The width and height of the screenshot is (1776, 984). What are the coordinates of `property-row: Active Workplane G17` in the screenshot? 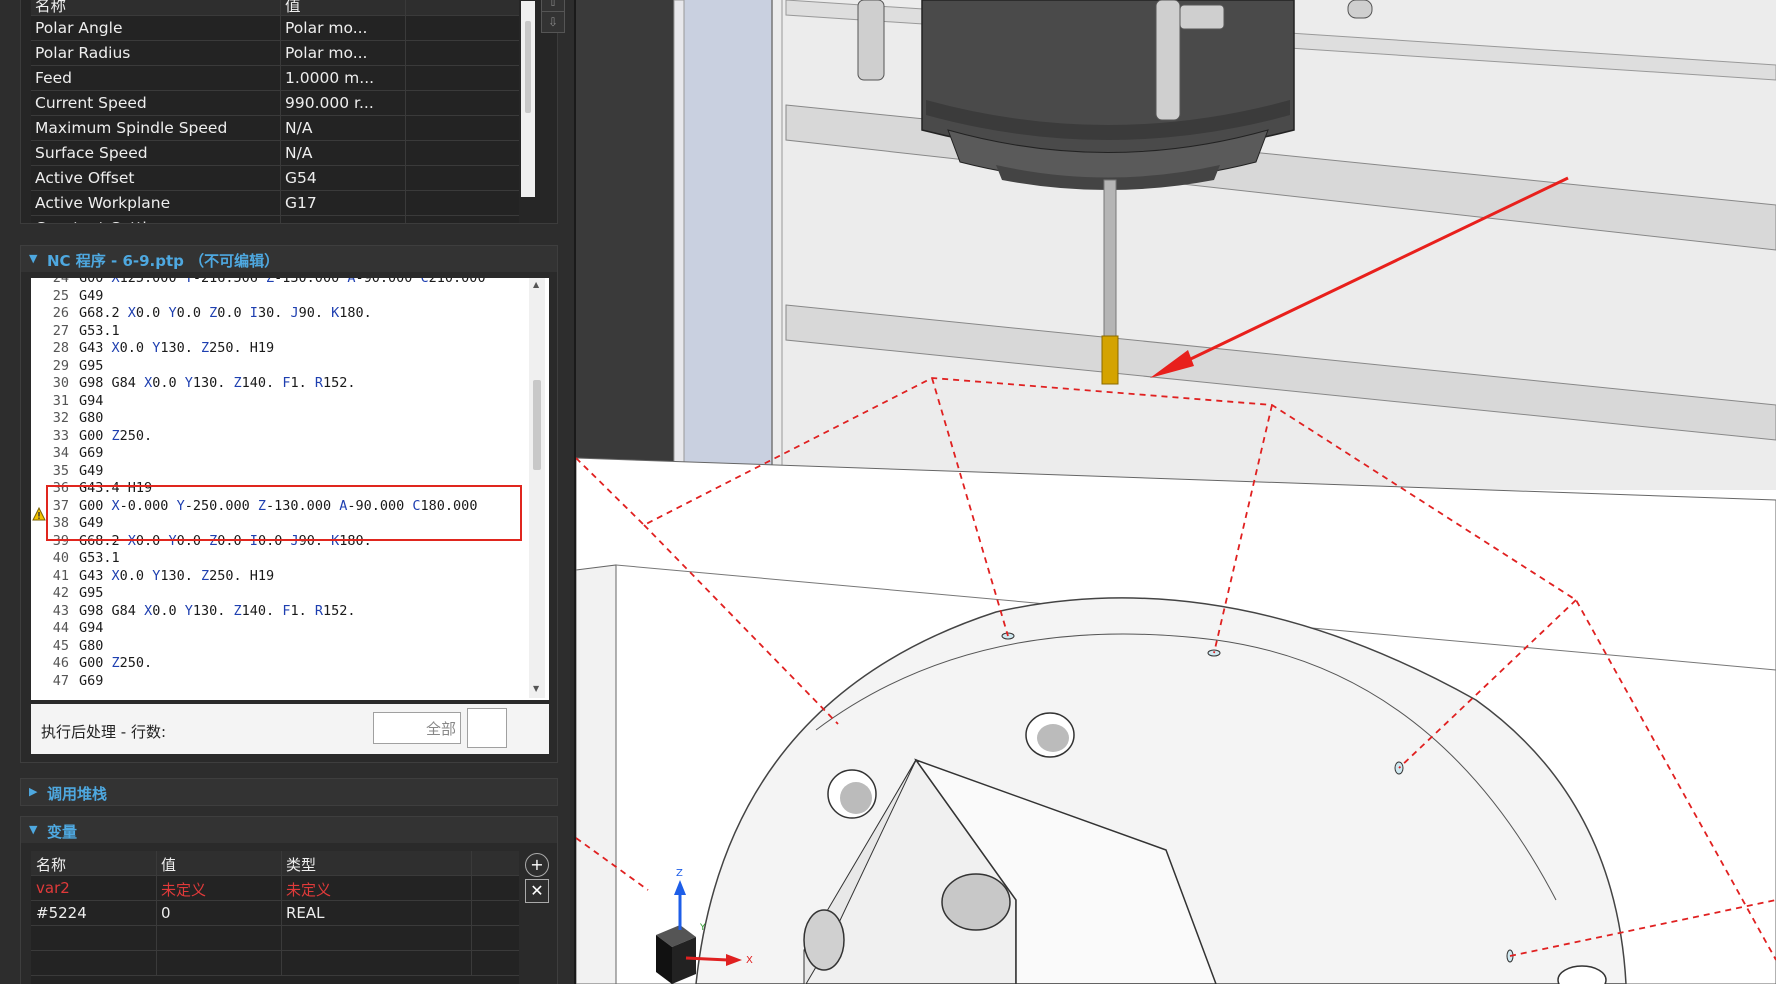 It's located at (275, 203).